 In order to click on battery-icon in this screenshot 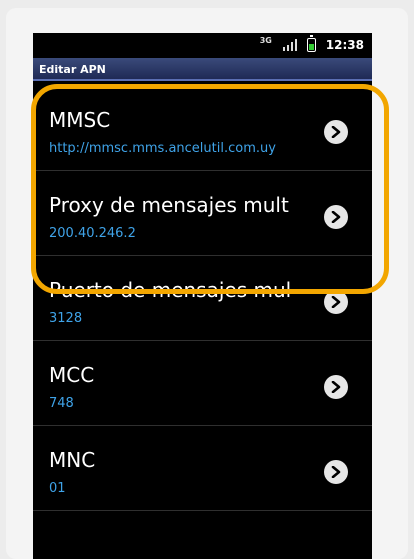, I will do `click(311, 43)`.